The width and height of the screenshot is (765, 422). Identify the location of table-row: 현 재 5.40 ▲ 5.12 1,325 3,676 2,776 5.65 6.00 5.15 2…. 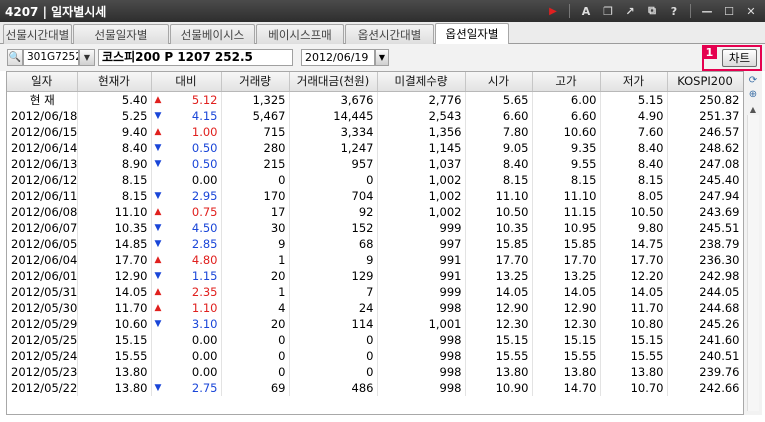
(375, 99).